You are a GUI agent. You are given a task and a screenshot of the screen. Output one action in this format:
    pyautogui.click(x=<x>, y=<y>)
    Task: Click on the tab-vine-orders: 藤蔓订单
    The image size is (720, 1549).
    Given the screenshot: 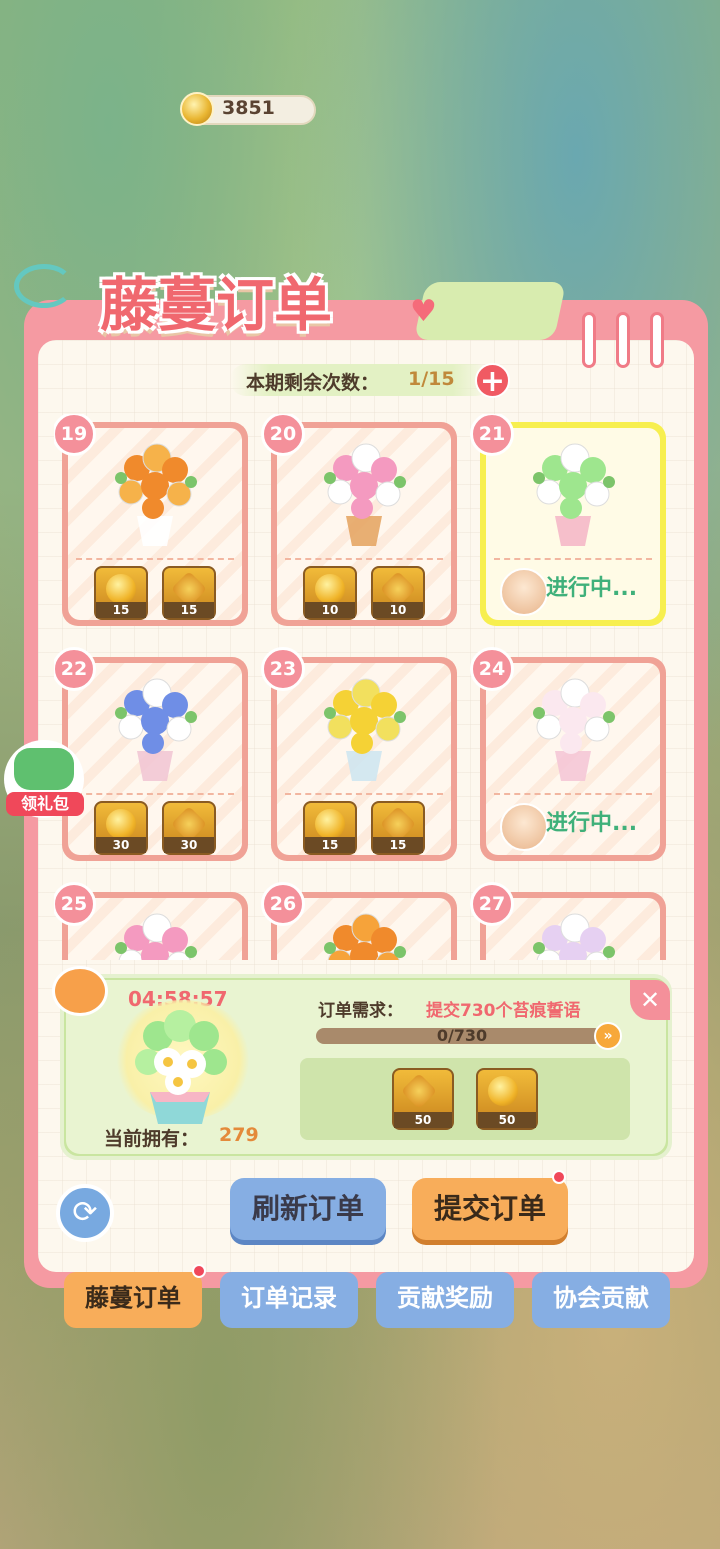 What is the action you would take?
    pyautogui.click(x=133, y=1300)
    